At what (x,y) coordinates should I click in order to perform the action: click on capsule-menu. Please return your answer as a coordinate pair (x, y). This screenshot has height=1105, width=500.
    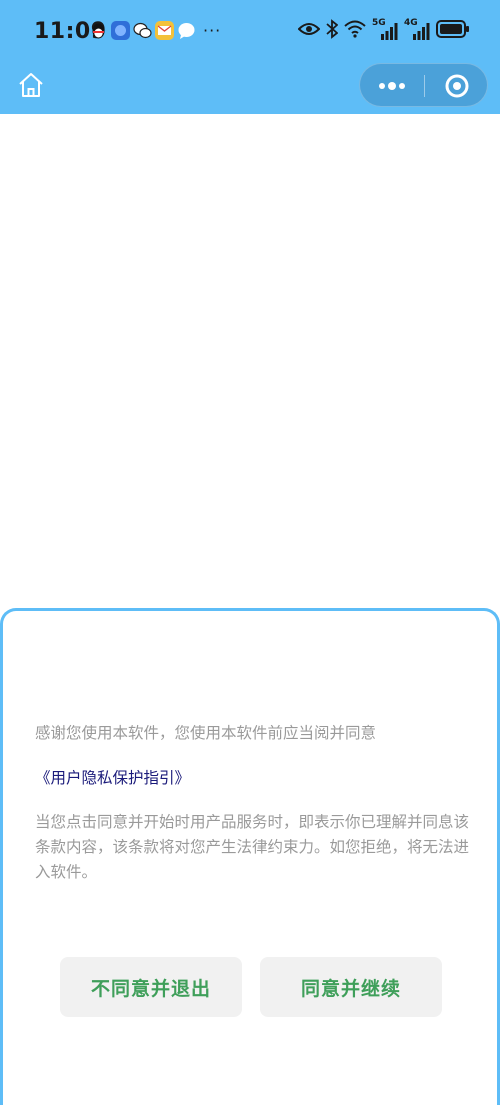
    Looking at the image, I should click on (423, 85).